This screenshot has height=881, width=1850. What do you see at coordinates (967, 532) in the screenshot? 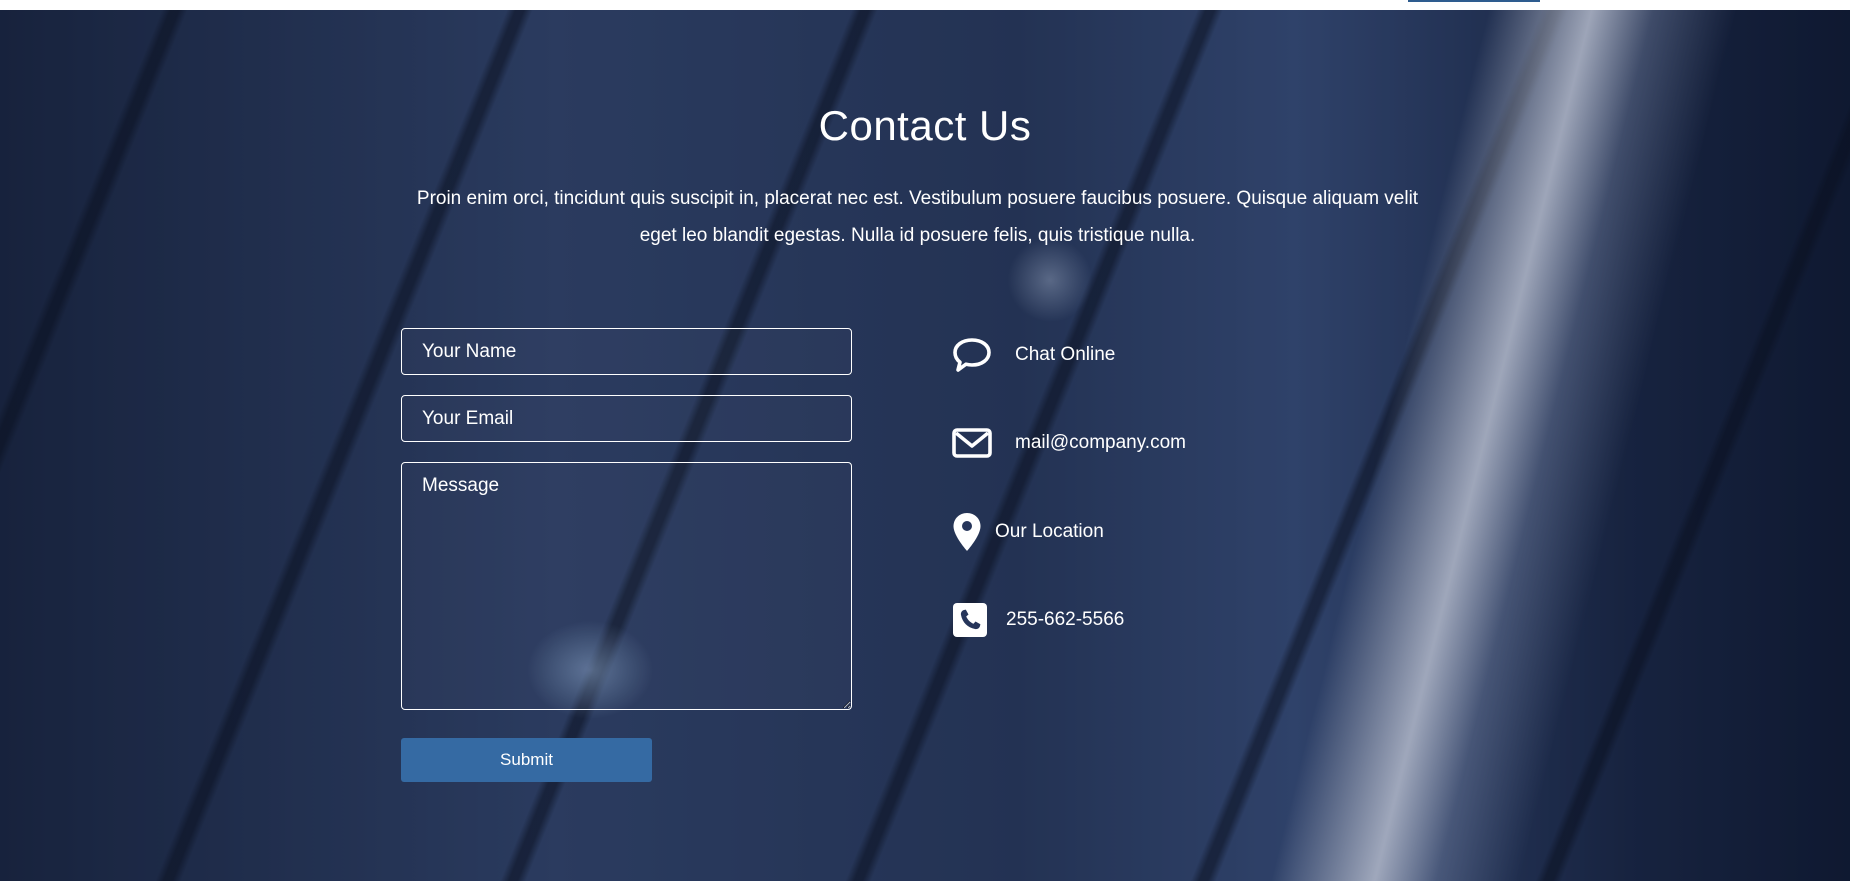
I see `map-pin-icon` at bounding box center [967, 532].